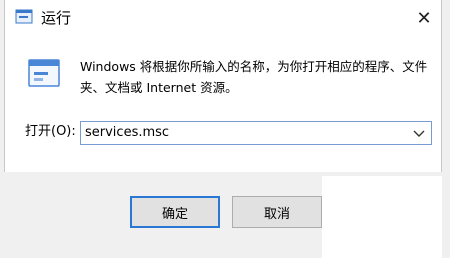  I want to click on close-button: ✕, so click(424, 18).